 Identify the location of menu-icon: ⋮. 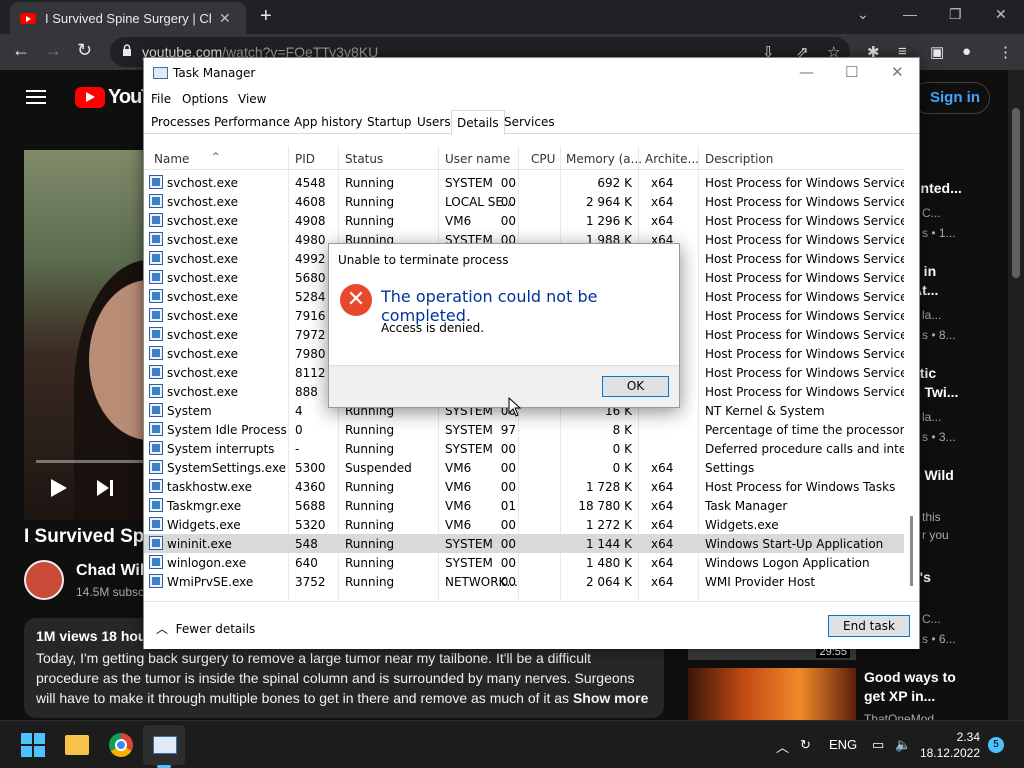
(1005, 52).